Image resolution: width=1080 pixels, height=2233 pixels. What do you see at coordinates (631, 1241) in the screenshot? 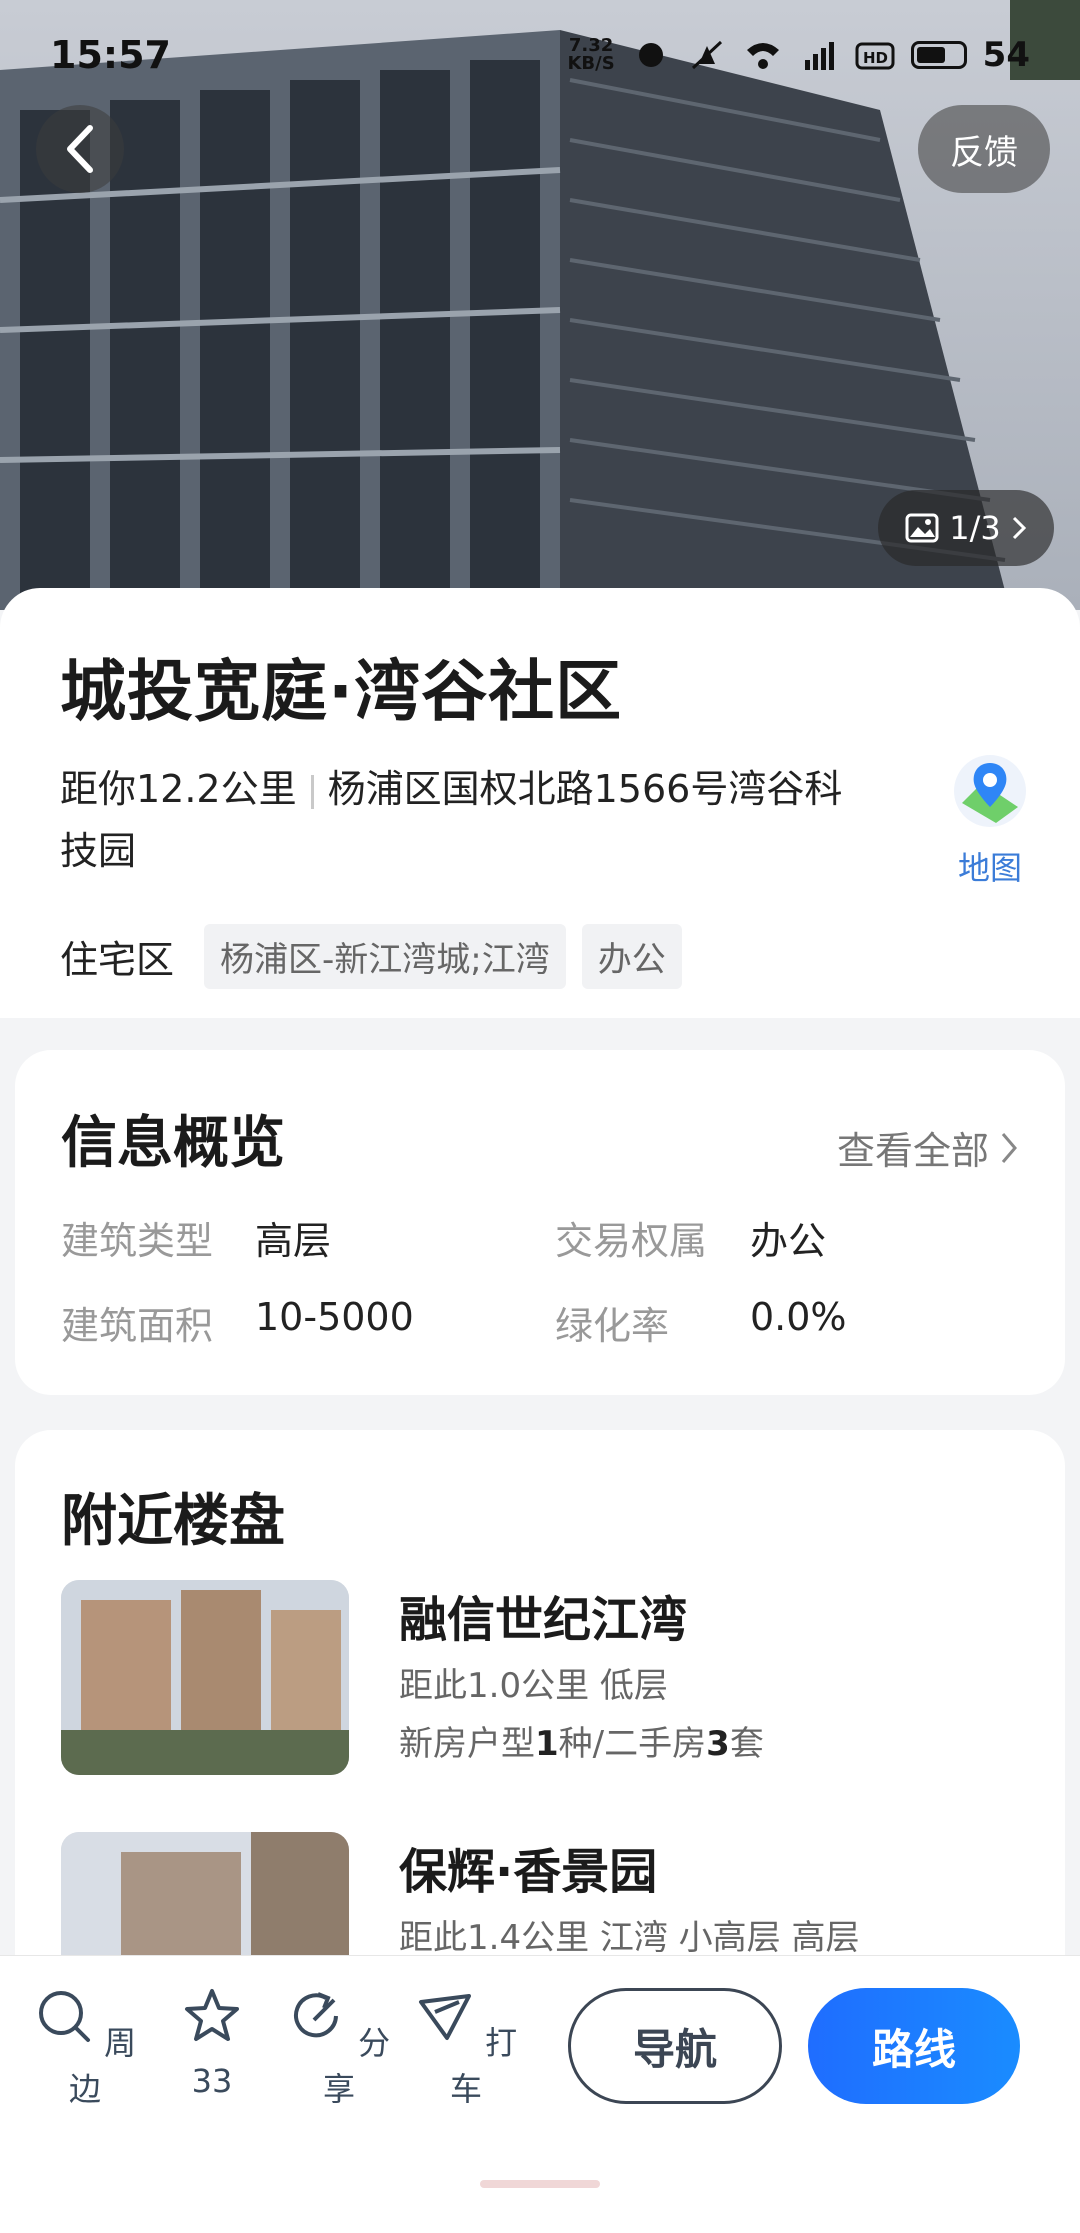
I see `ownership-key: 交易权属` at bounding box center [631, 1241].